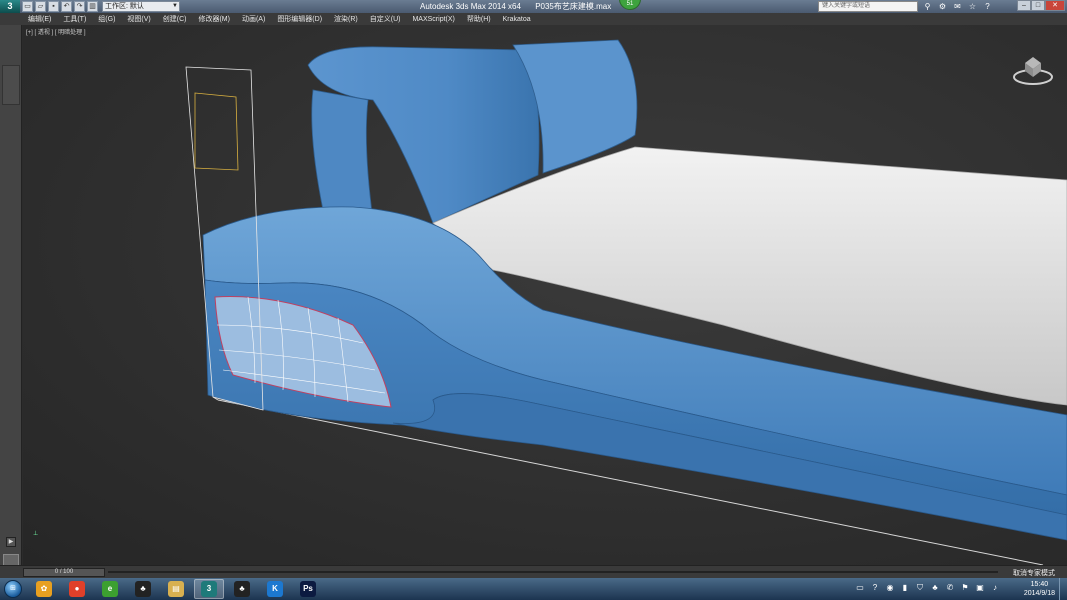 The height and width of the screenshot is (600, 1067). I want to click on qq-penguin-icon-2: ♣, so click(242, 589).